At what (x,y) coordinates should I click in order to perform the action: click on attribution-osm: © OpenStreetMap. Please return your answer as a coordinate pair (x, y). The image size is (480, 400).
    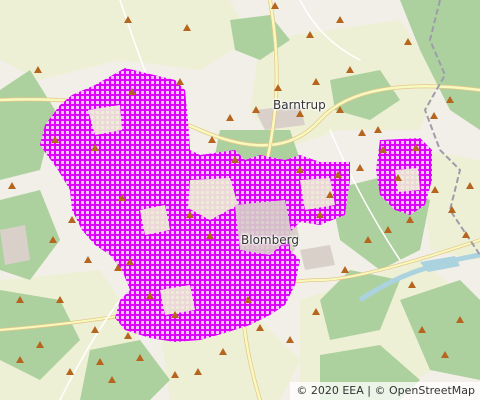
    Looking at the image, I should click on (424, 390).